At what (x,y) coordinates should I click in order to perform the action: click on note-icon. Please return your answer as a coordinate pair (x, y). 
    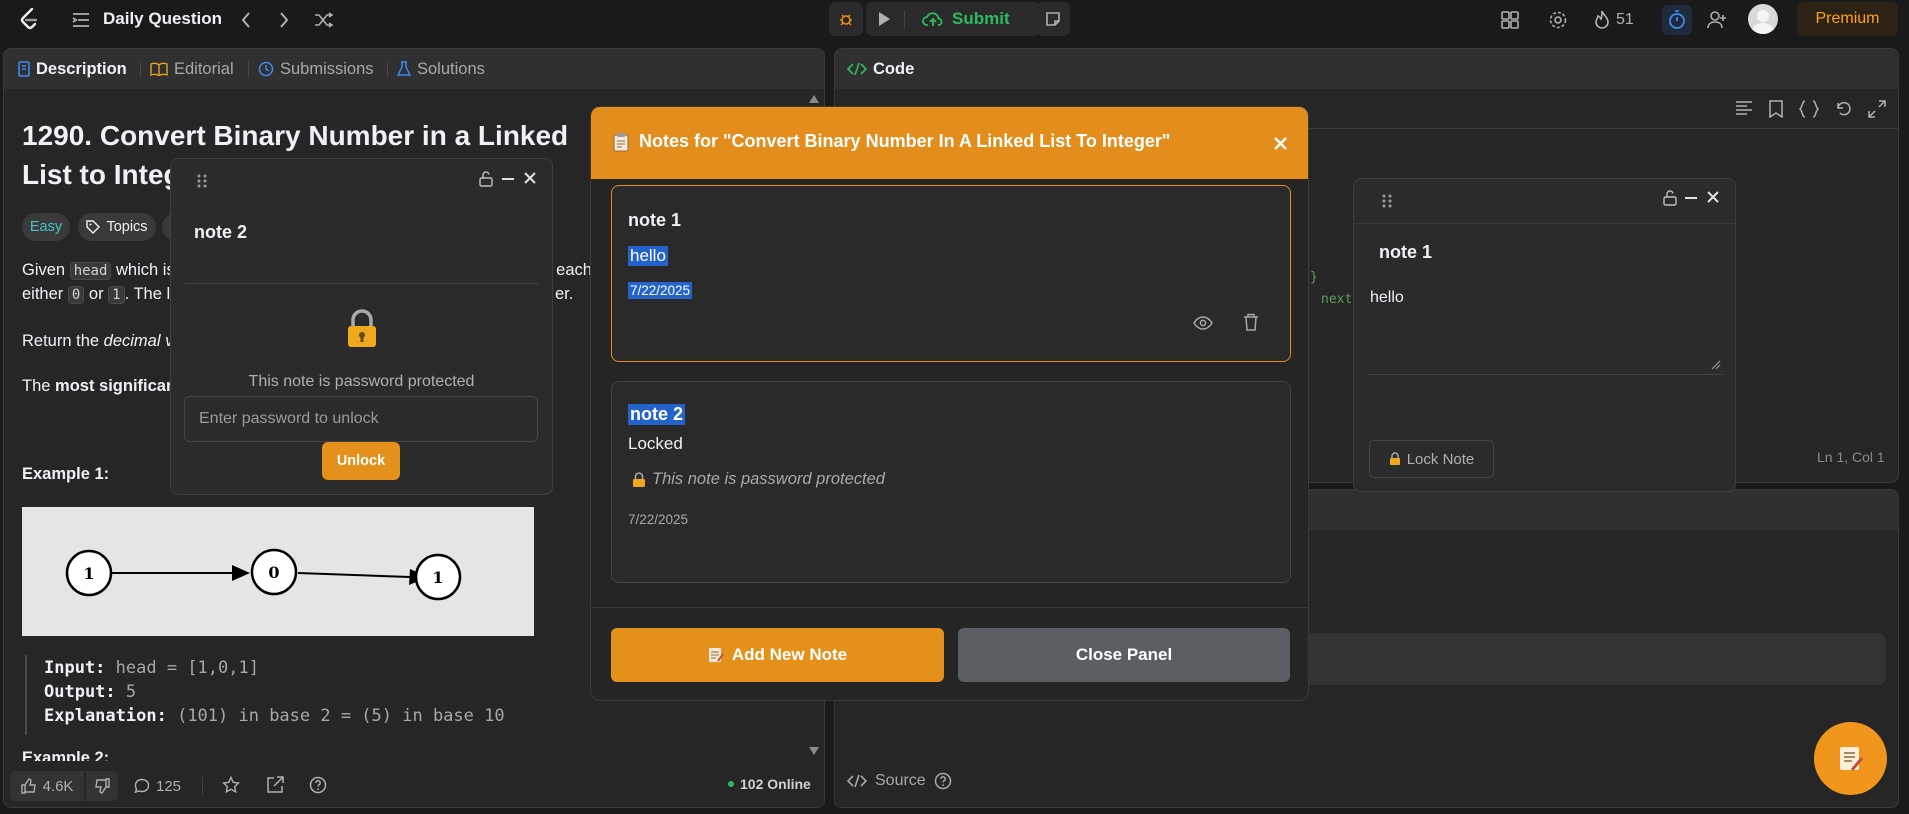
    Looking at the image, I should click on (1053, 19).